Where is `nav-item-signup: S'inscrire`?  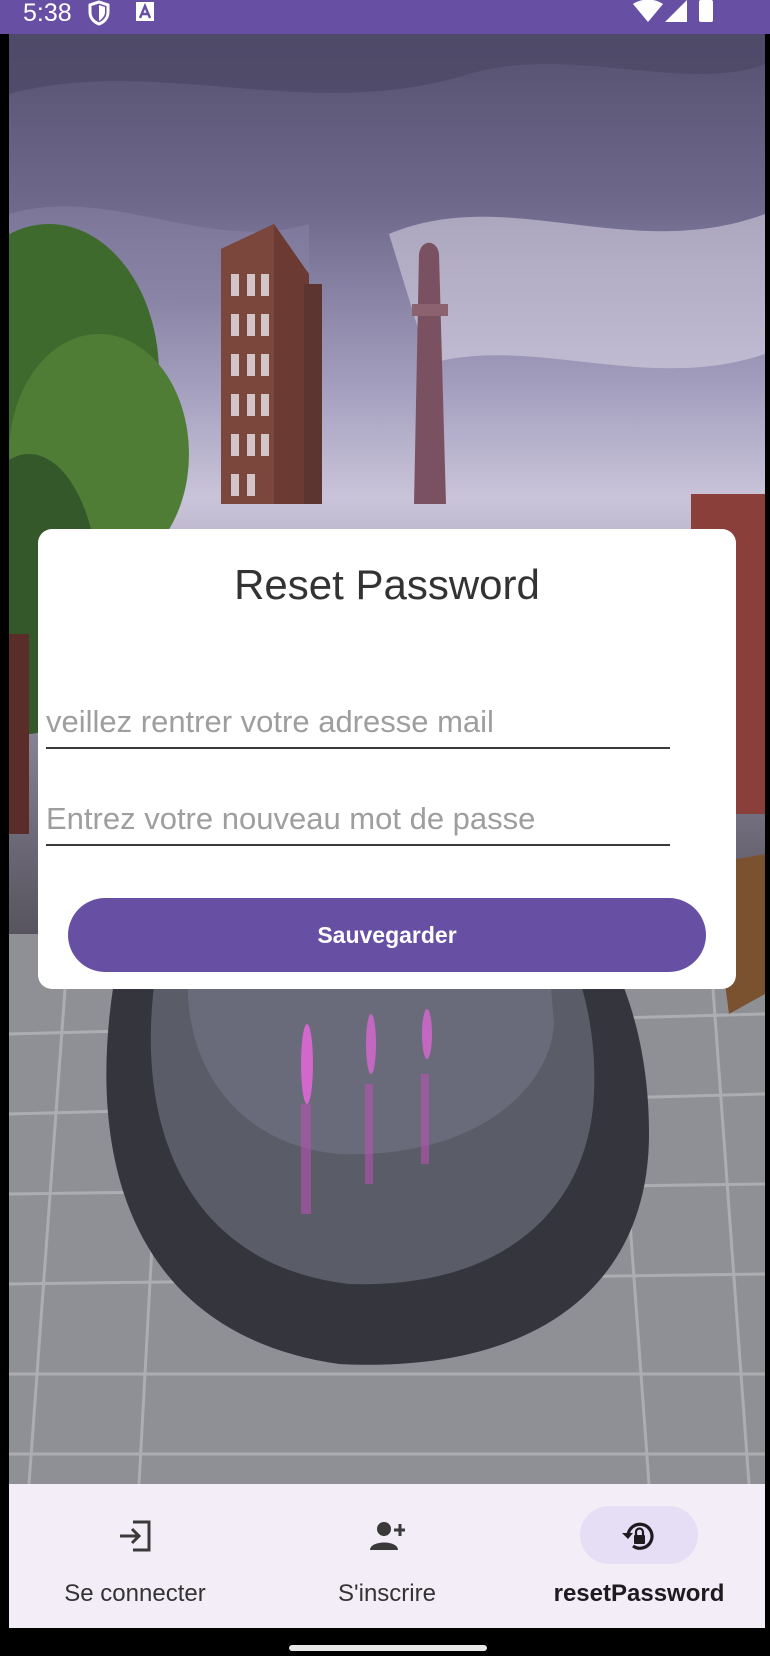
nav-item-signup: S'inscrire is located at coordinates (387, 1556).